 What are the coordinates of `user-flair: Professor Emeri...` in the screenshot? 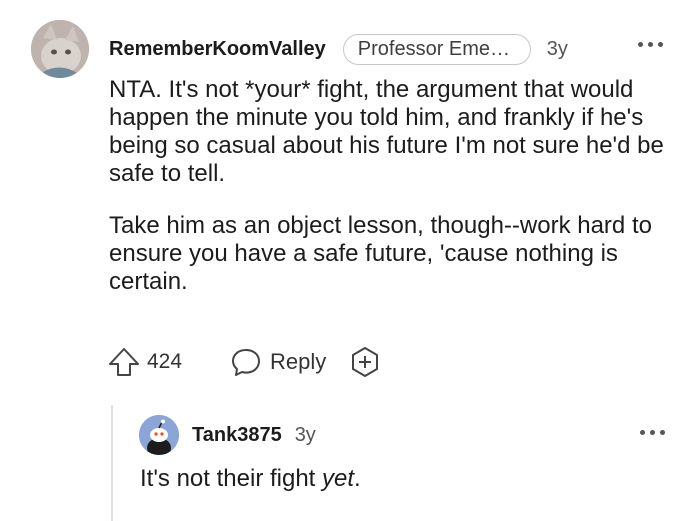 It's located at (436, 49).